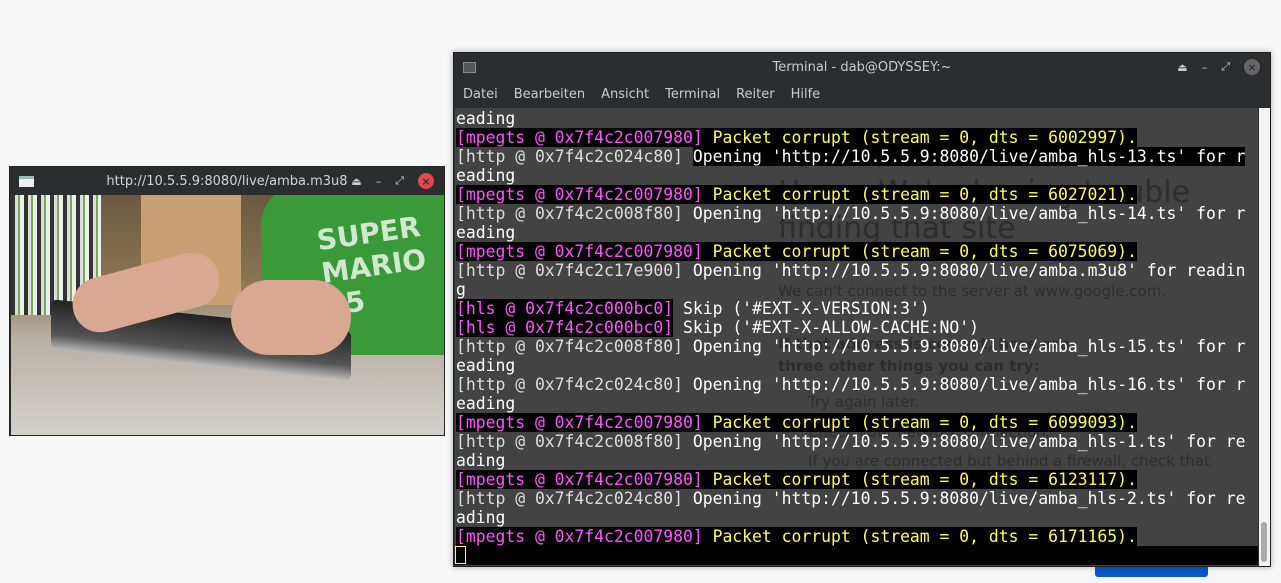 The height and width of the screenshot is (583, 1281). What do you see at coordinates (1264, 337) in the screenshot?
I see `scrollbar` at bounding box center [1264, 337].